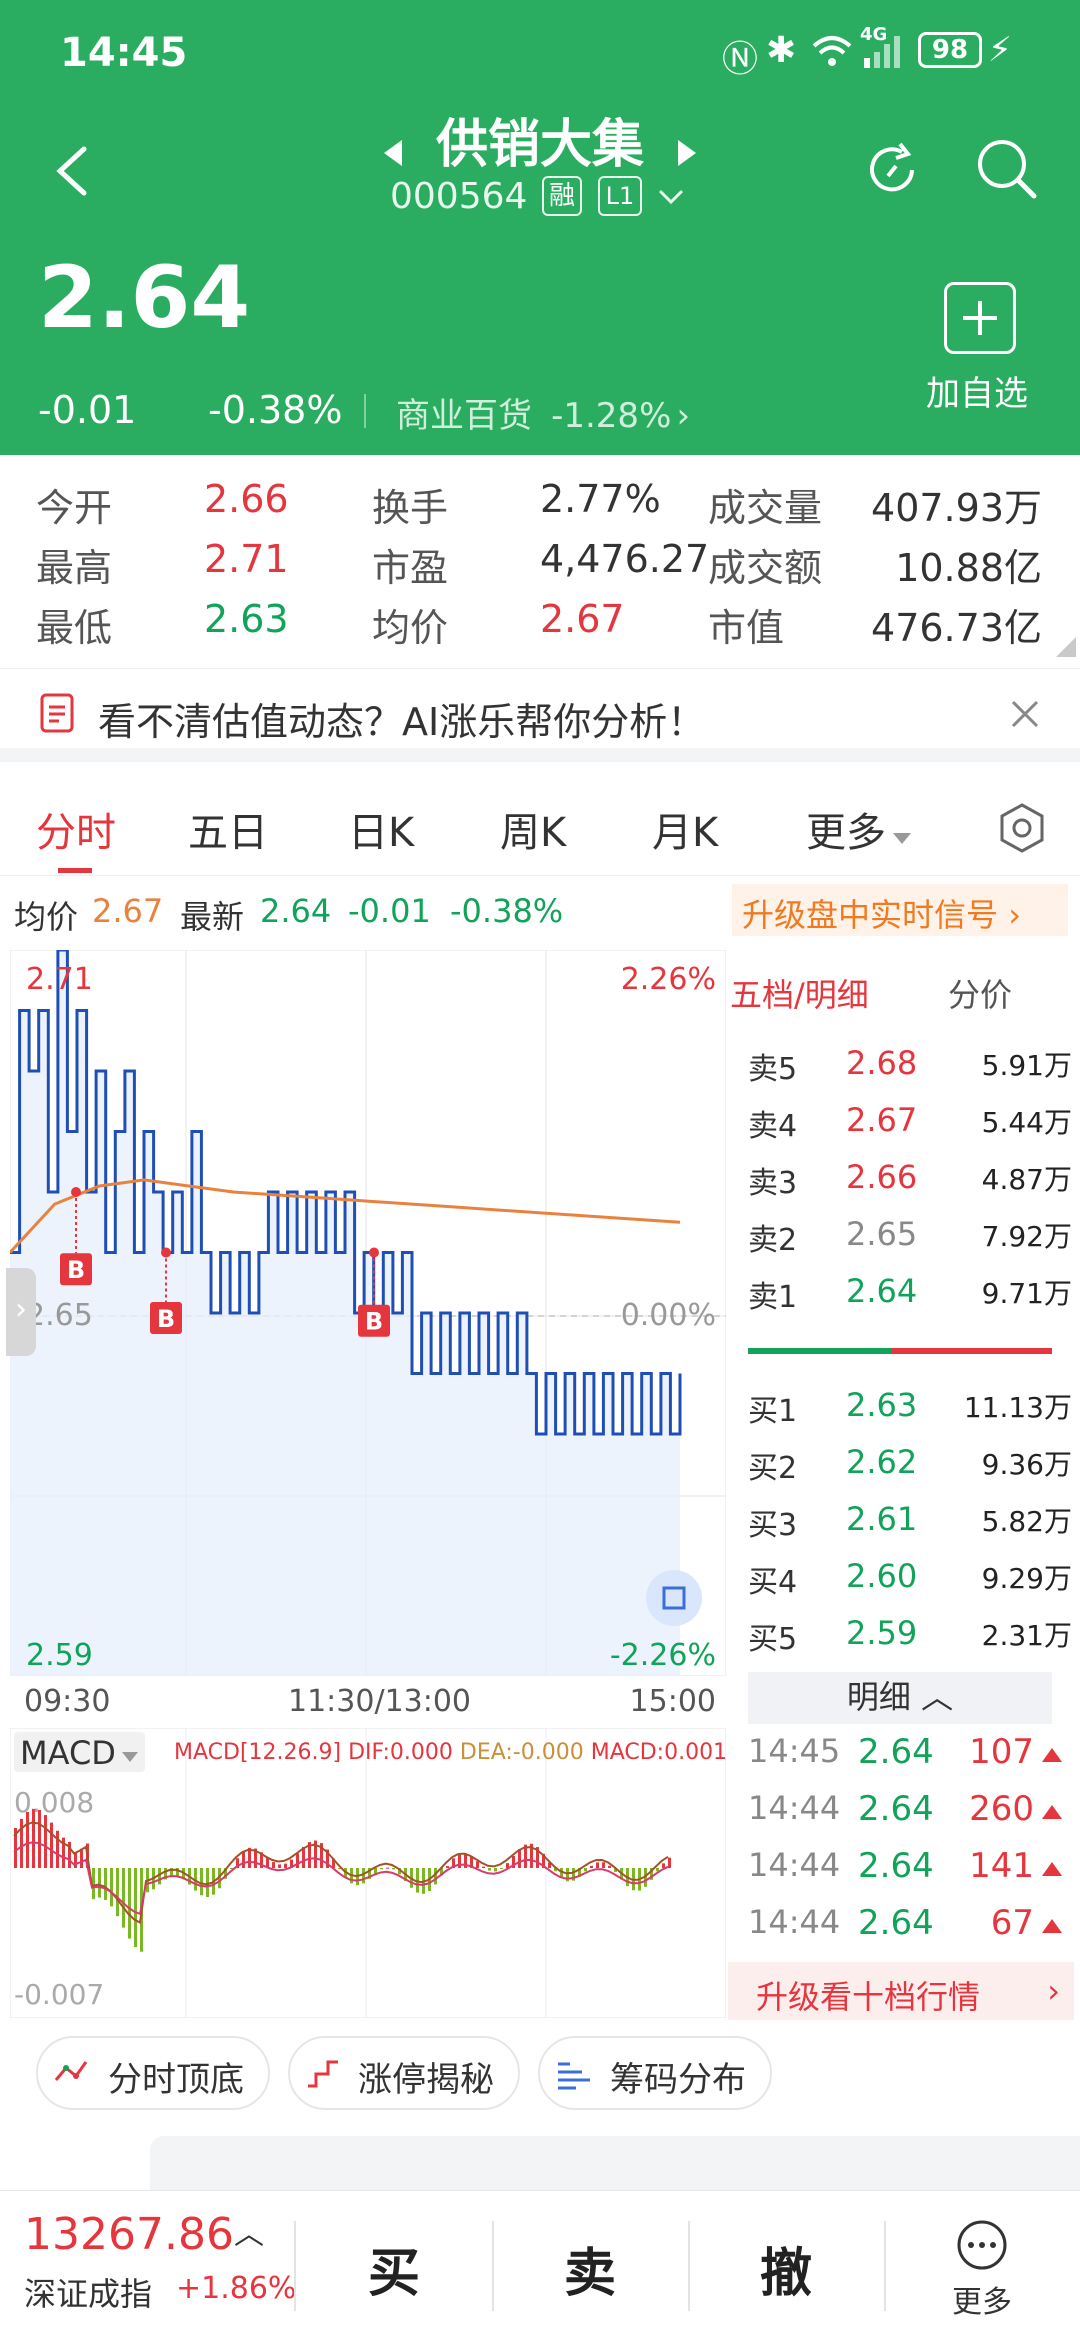 This screenshot has height=2340, width=1080. What do you see at coordinates (773, 1525) in the screenshot?
I see `buy-label: 买3` at bounding box center [773, 1525].